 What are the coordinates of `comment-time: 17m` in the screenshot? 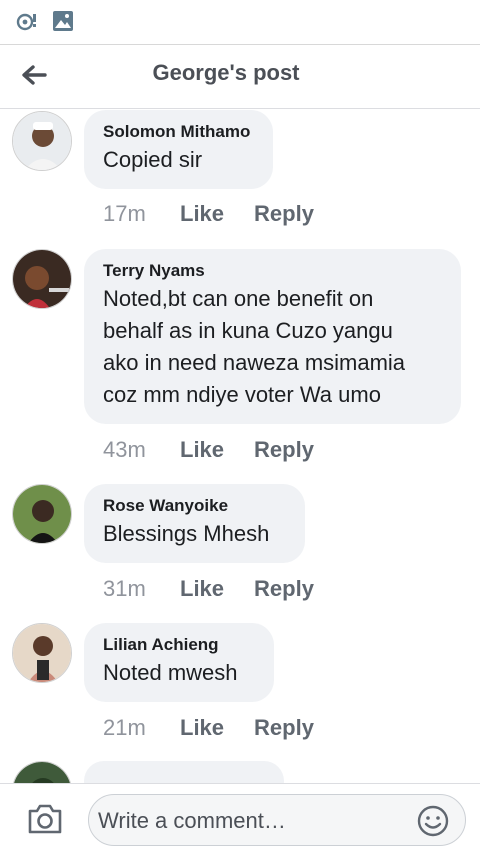 It's located at (124, 213).